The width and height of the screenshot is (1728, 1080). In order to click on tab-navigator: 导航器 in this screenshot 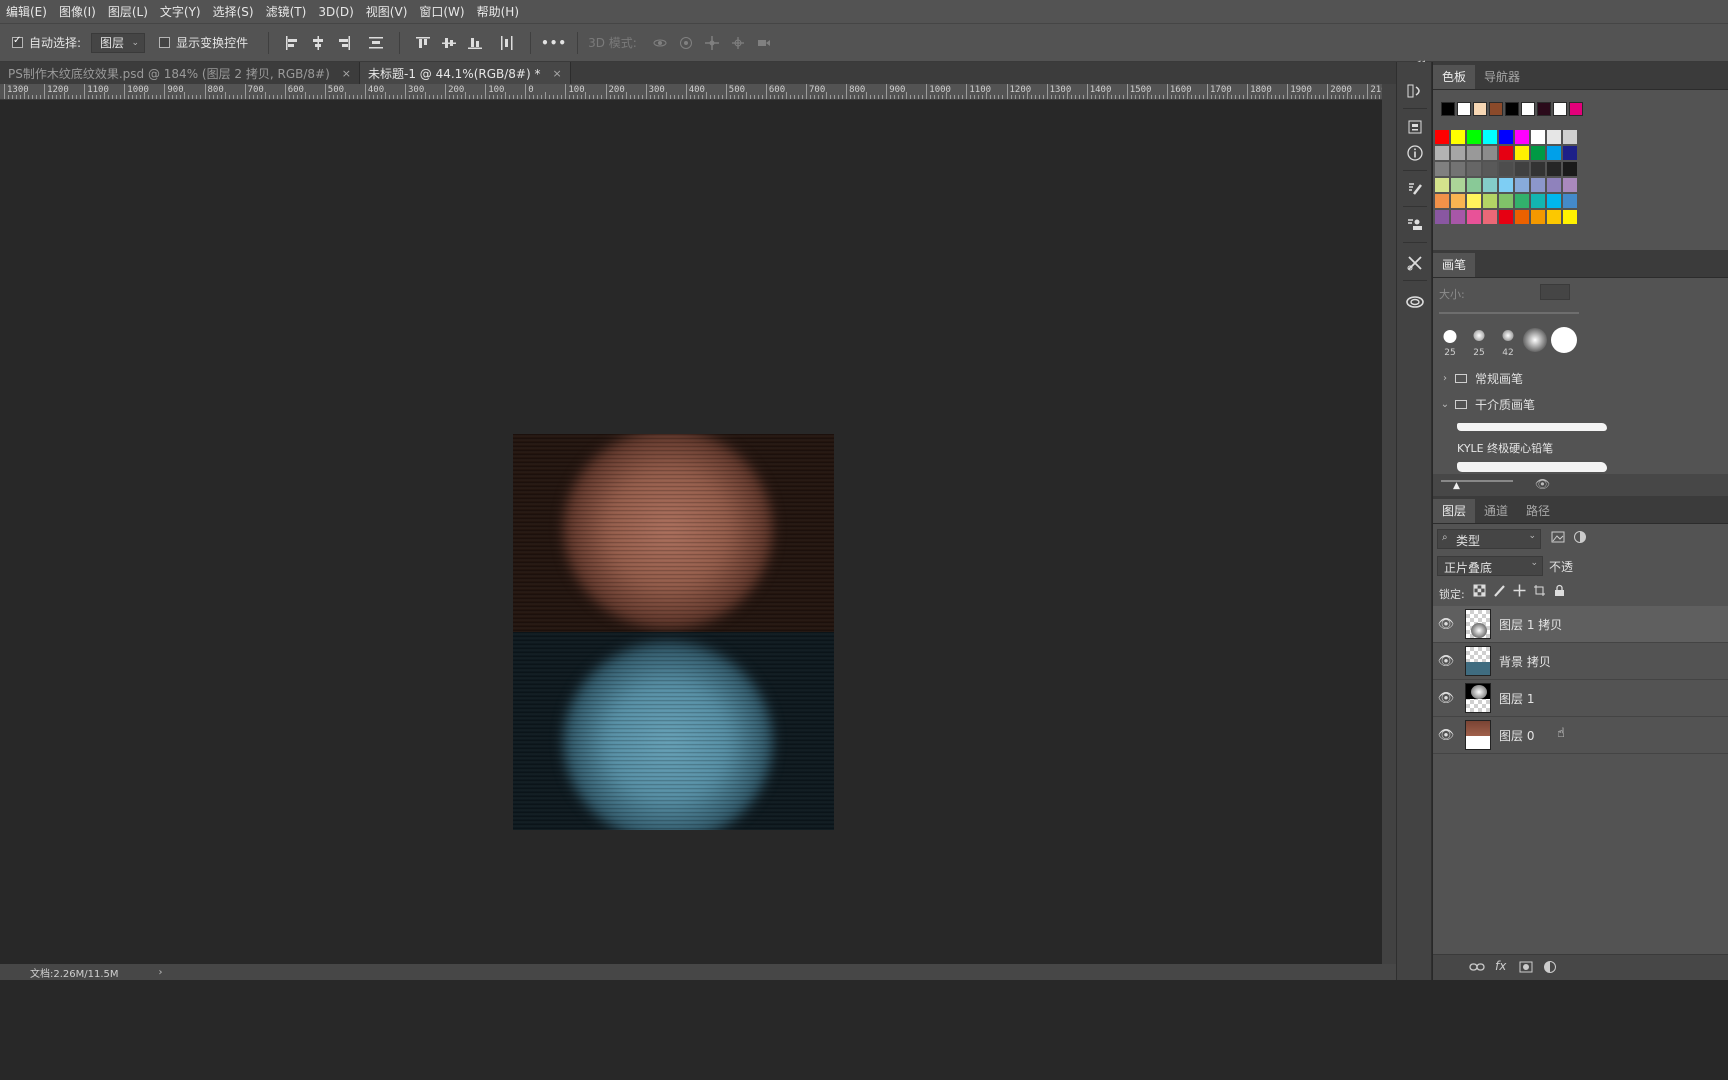, I will do `click(1502, 77)`.